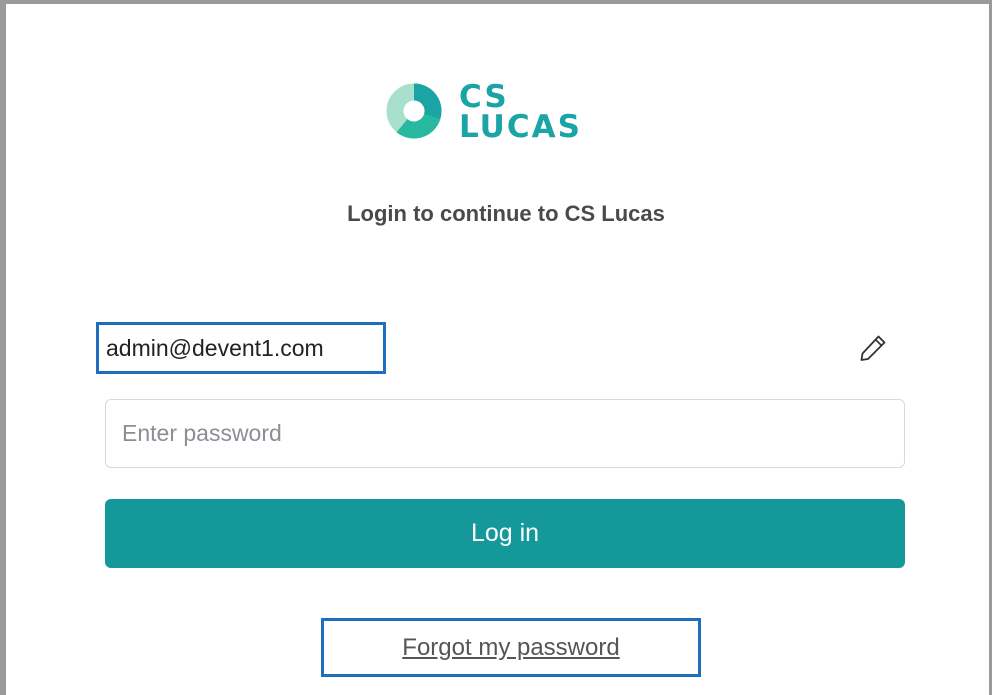 The height and width of the screenshot is (695, 992). Describe the element at coordinates (873, 348) in the screenshot. I see `pencil-icon` at that location.